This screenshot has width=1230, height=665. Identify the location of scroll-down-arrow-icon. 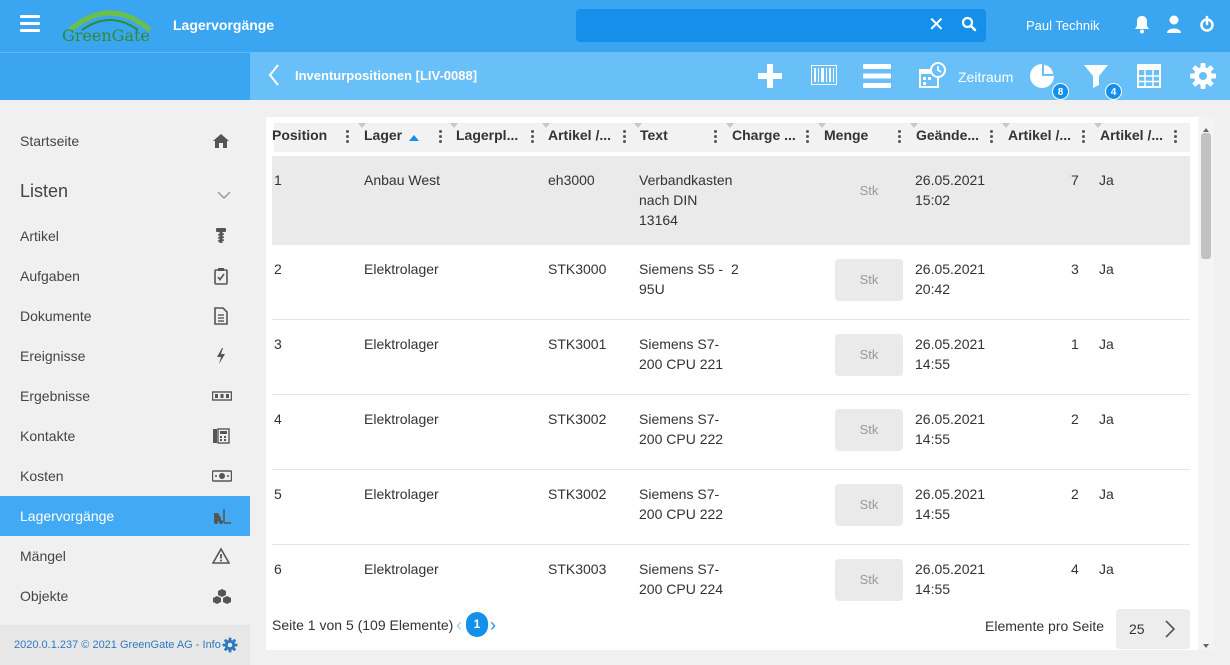
(1206, 644).